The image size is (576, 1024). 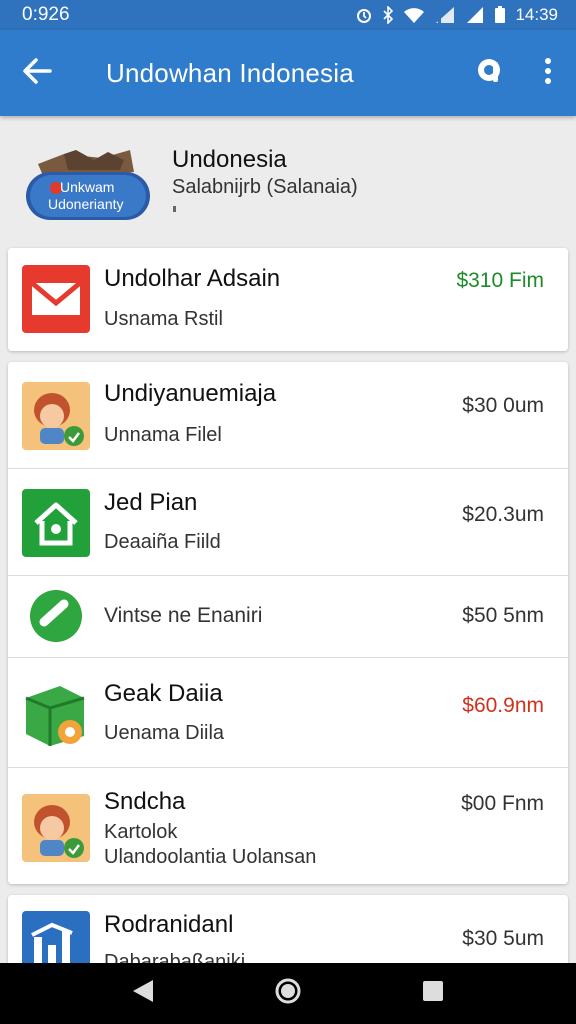 I want to click on item-price: $50 5nm, so click(x=503, y=615).